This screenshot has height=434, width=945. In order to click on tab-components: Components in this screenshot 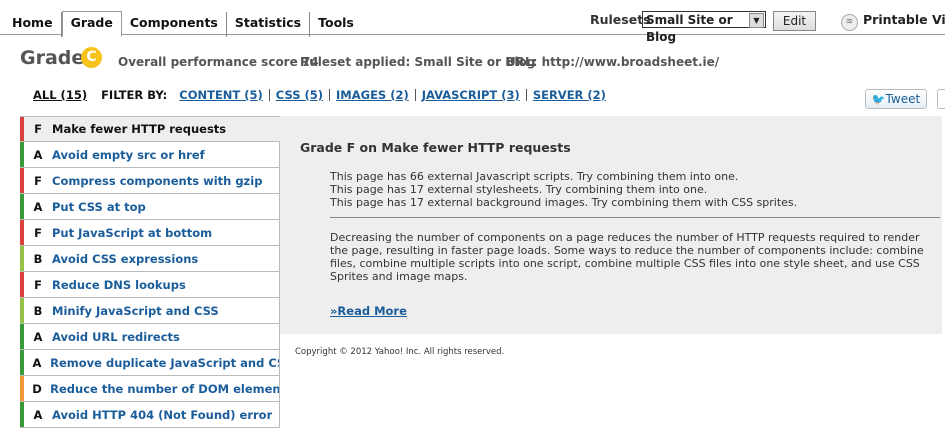, I will do `click(174, 24)`.